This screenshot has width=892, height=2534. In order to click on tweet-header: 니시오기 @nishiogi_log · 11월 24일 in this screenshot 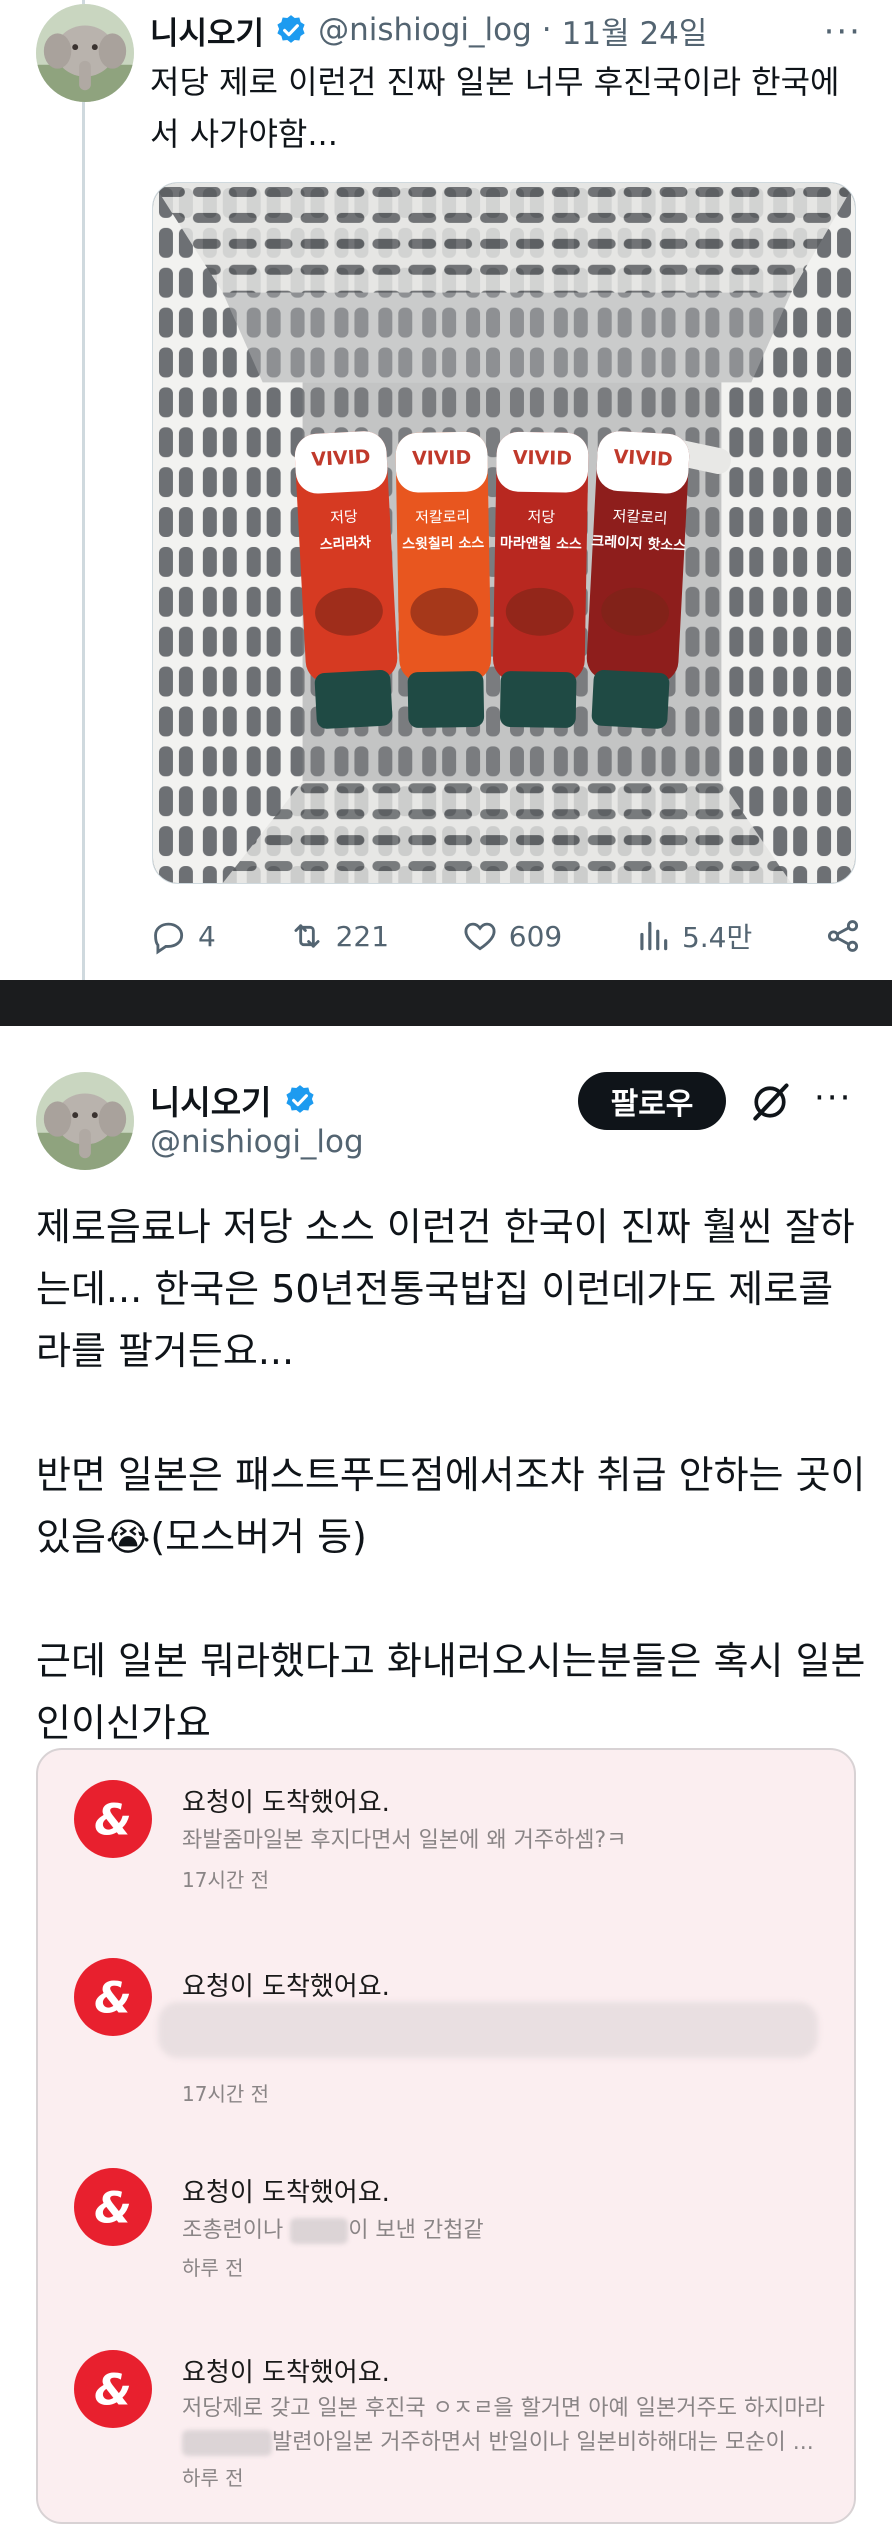, I will do `click(511, 30)`.